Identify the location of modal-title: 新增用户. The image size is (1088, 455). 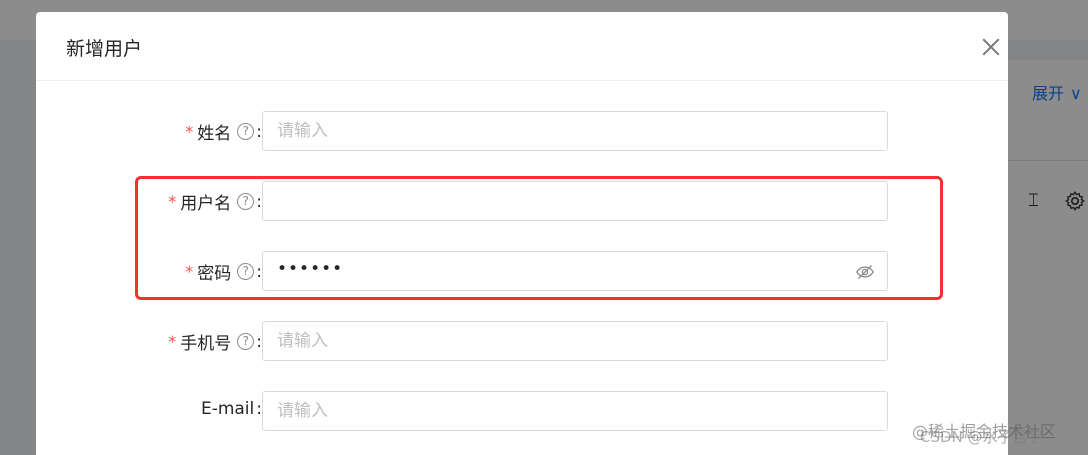
(104, 49).